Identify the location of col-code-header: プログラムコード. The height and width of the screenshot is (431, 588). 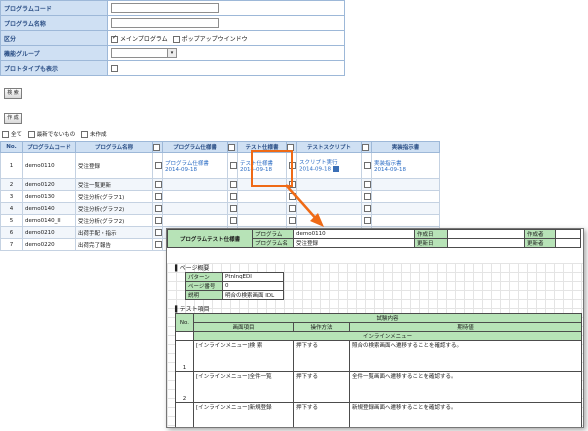
(49, 147).